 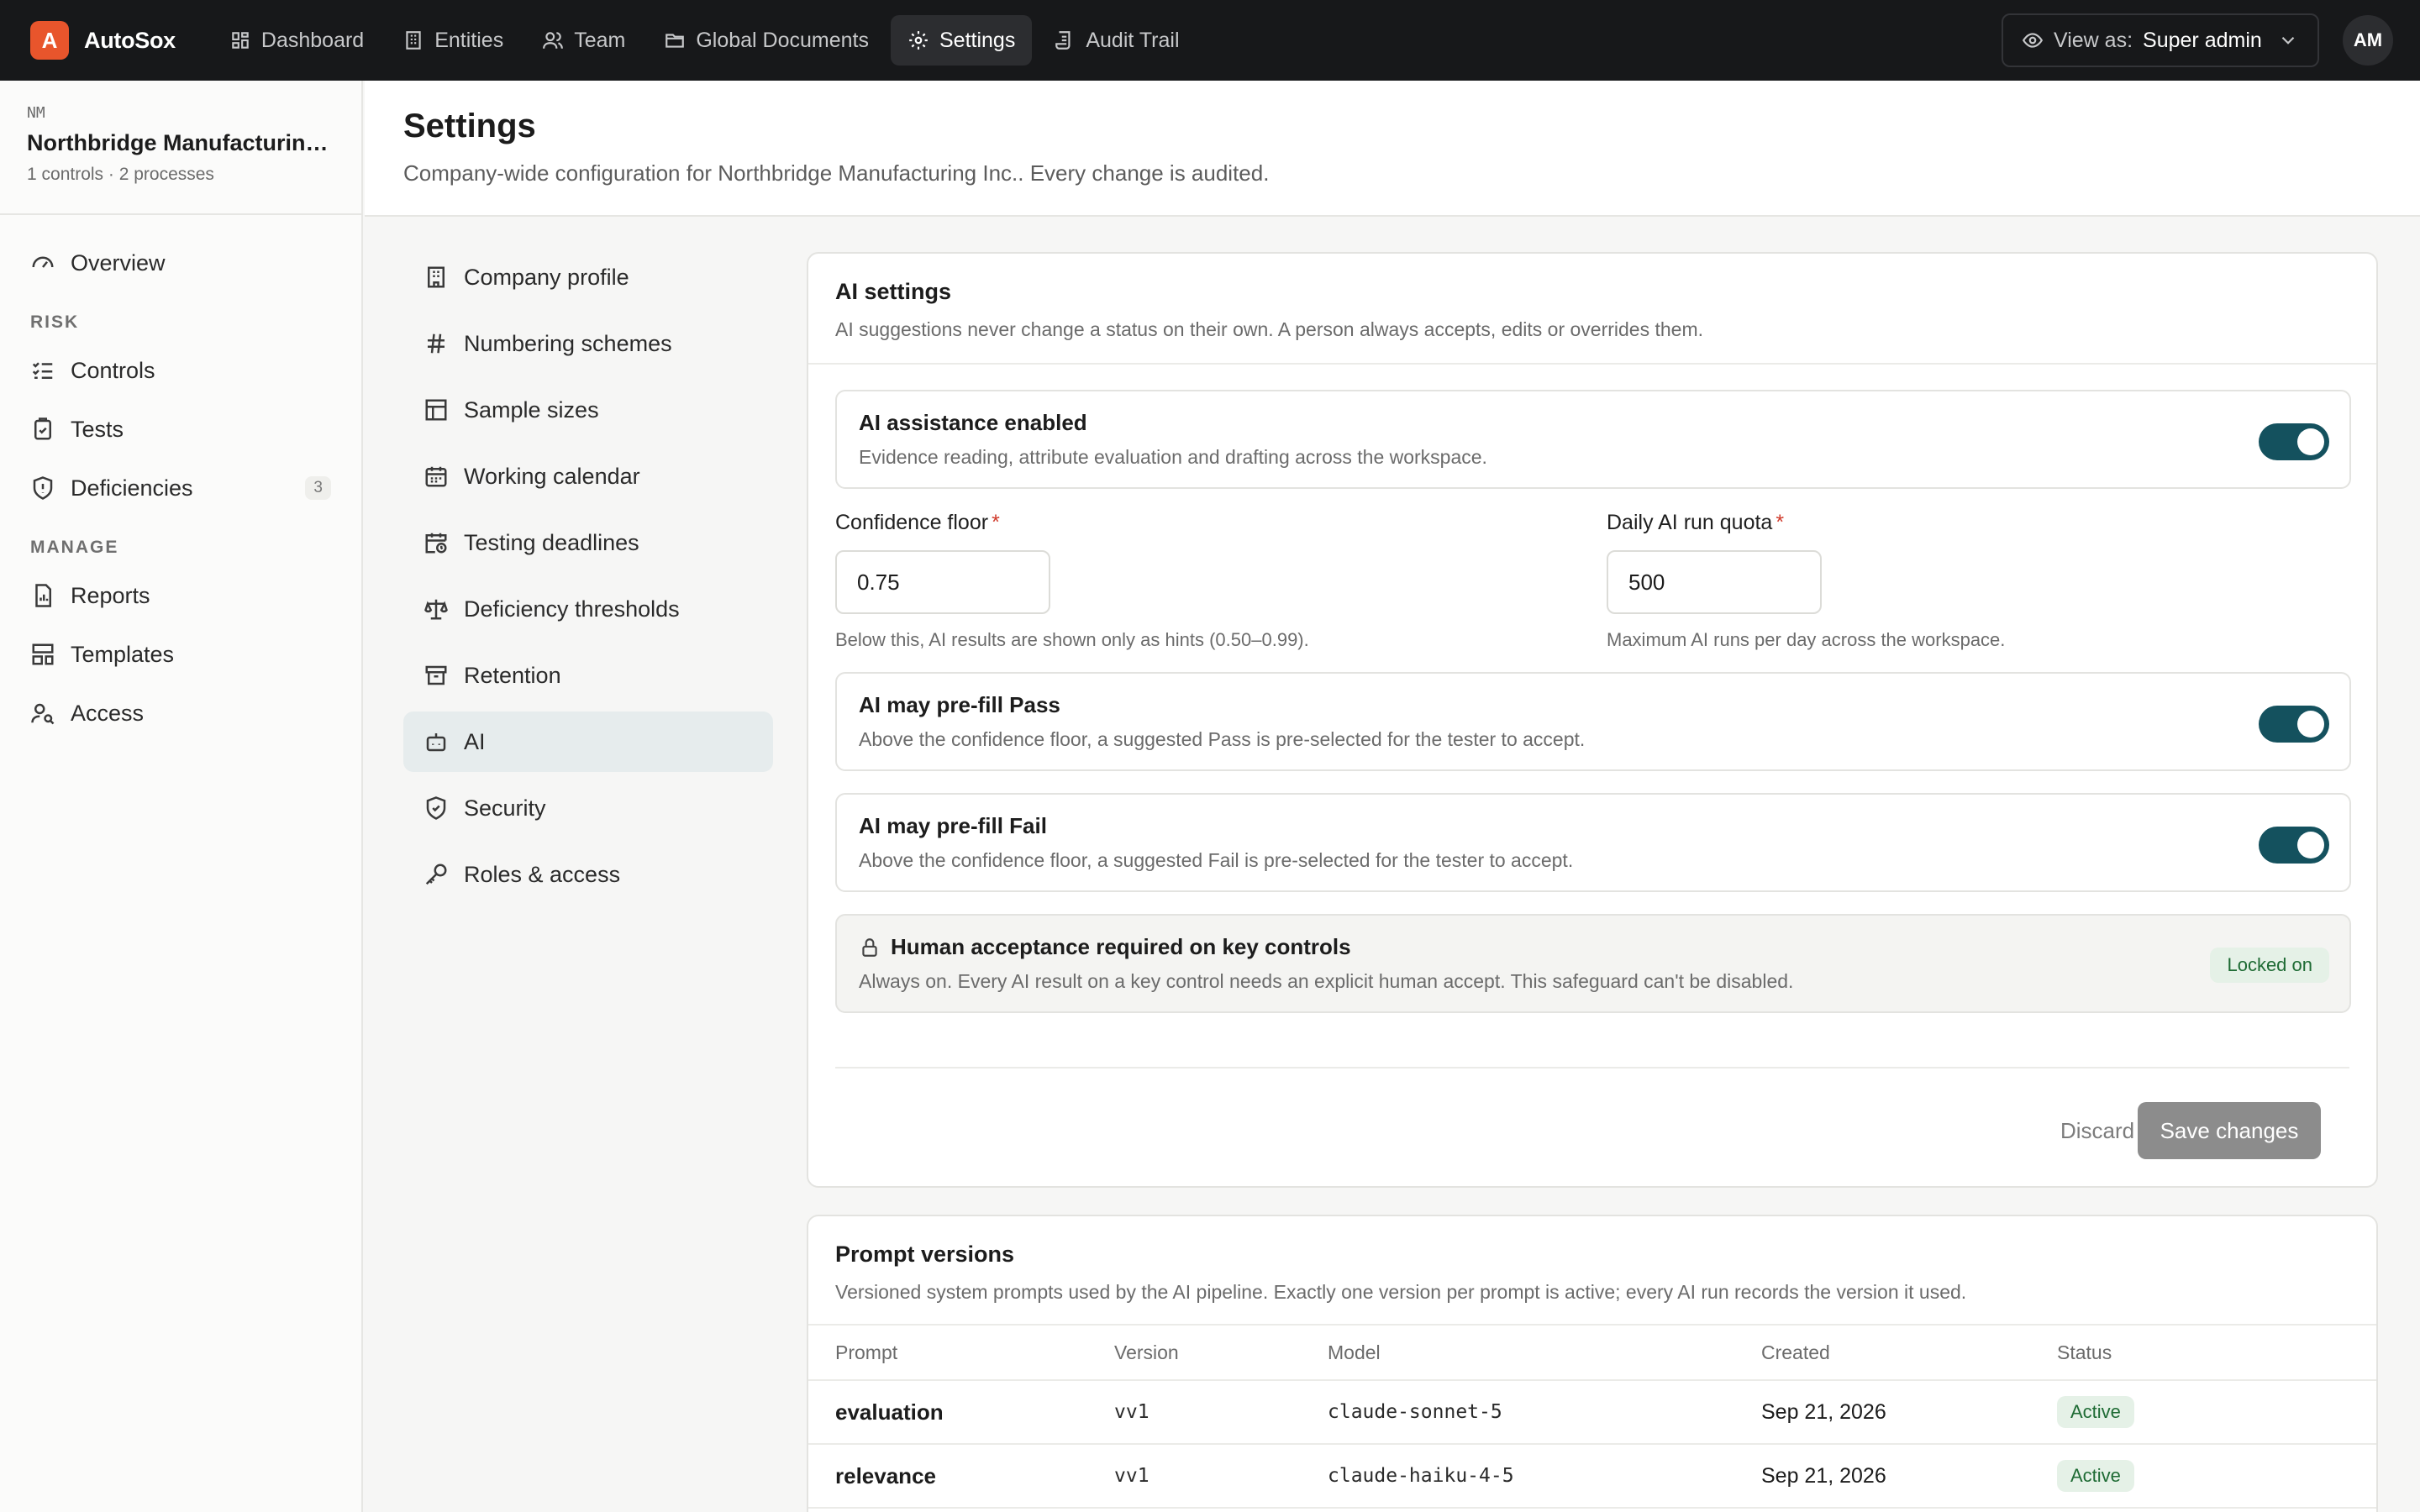 I want to click on list-check-icon, so click(x=42, y=370).